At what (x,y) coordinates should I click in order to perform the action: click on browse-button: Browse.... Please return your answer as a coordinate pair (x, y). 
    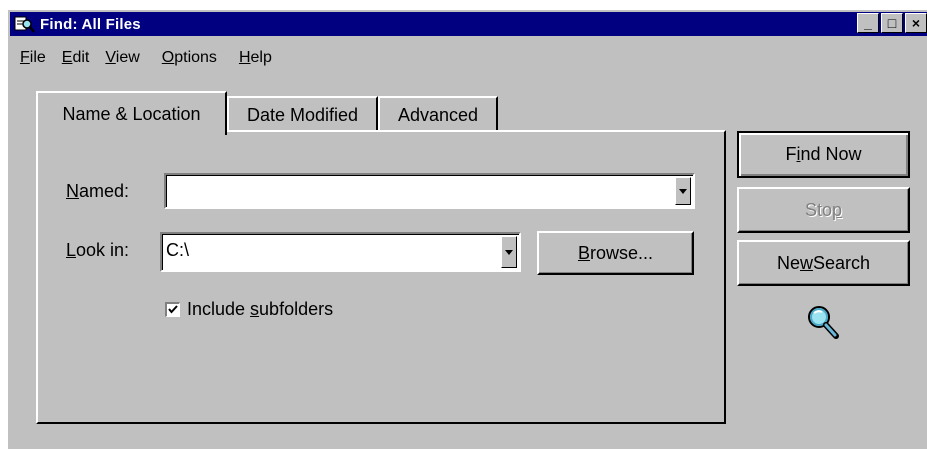
    Looking at the image, I should click on (615, 253).